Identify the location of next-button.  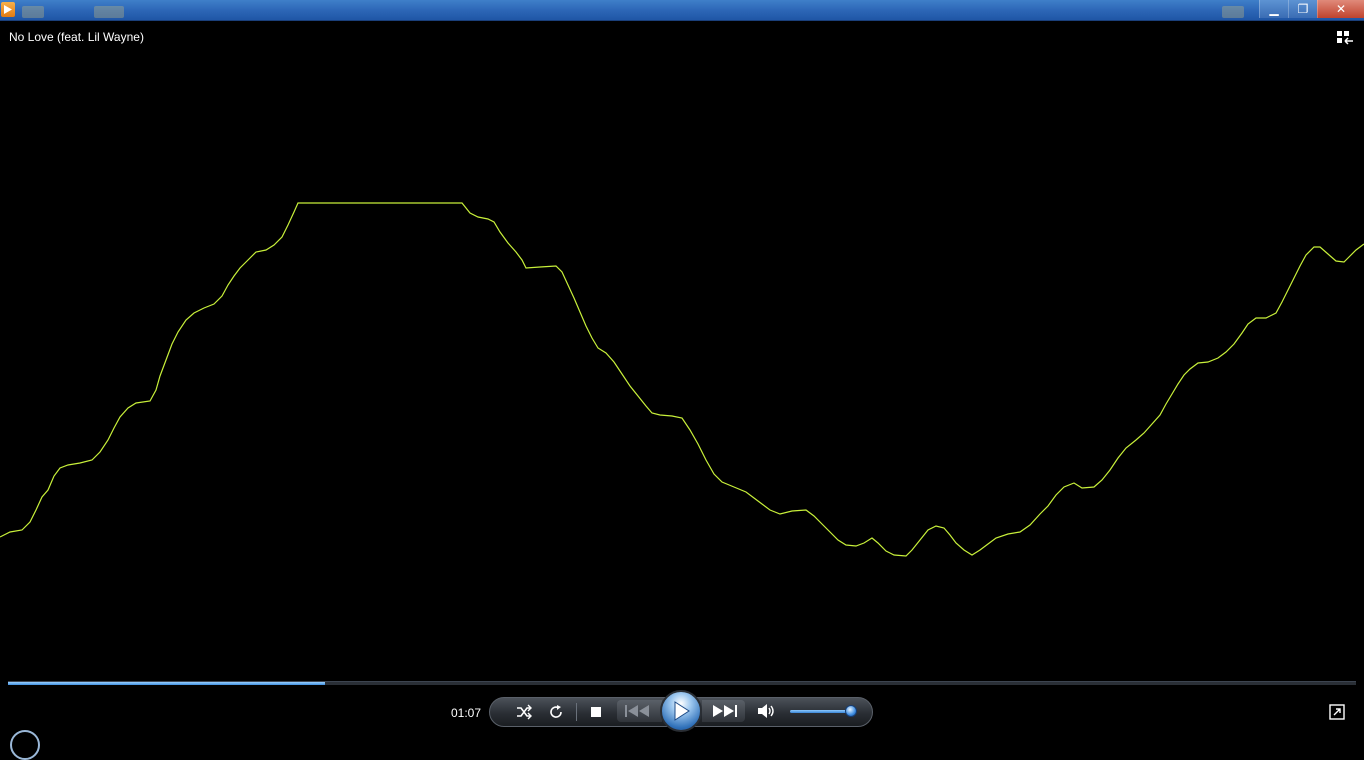
(723, 711).